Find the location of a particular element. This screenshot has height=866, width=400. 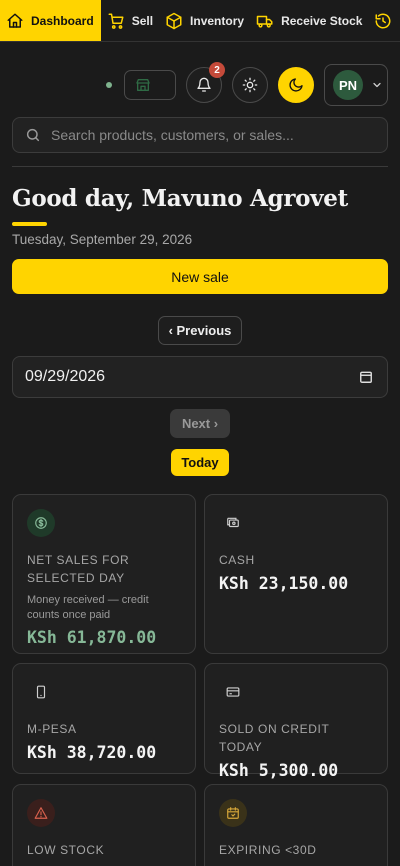

dollar-circle-icon is located at coordinates (41, 523).